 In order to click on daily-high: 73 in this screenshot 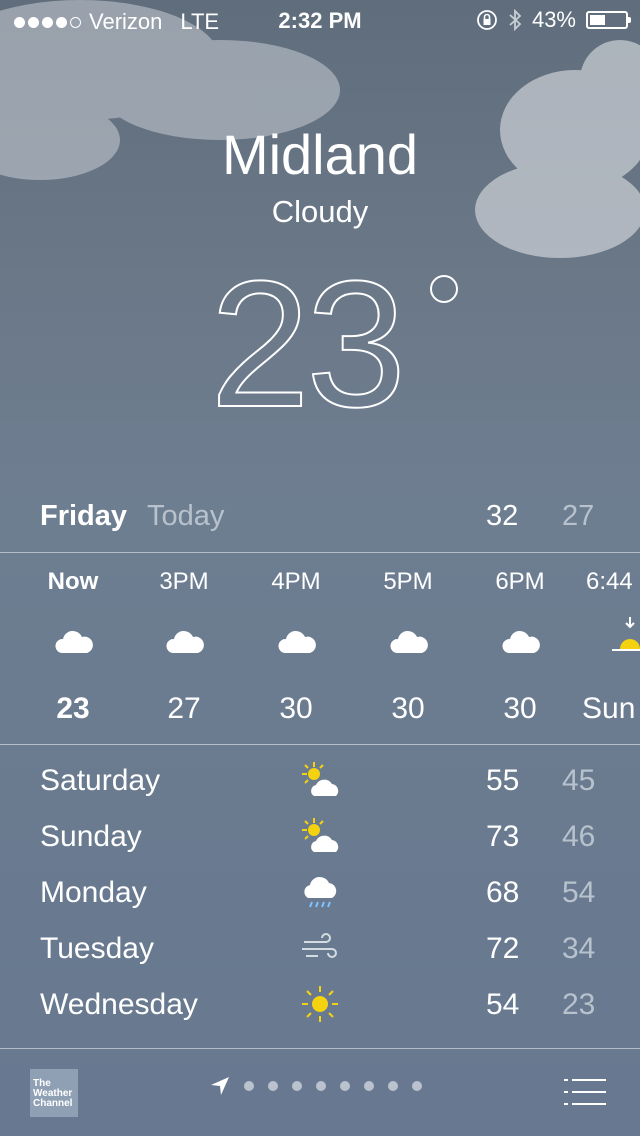, I will do `click(503, 836)`.